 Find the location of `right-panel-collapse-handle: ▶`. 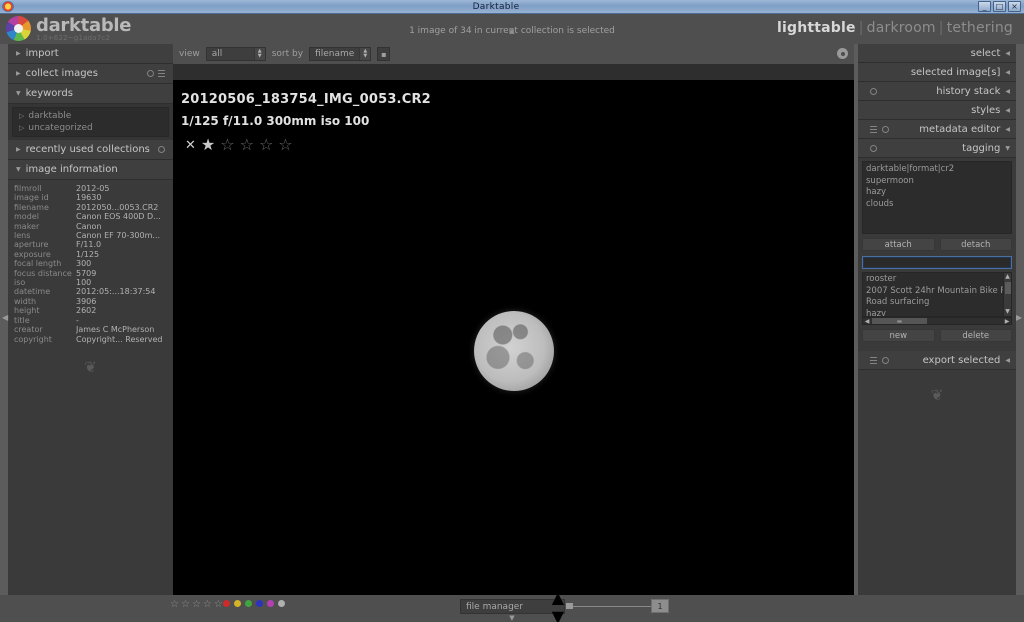

right-panel-collapse-handle: ▶ is located at coordinates (1019, 317).